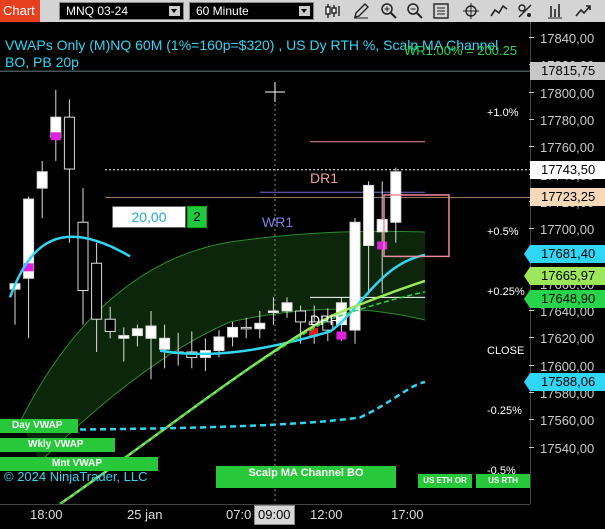 The height and width of the screenshot is (529, 605). I want to click on level-label-plus-0-5pct: +0.5%, so click(503, 232).